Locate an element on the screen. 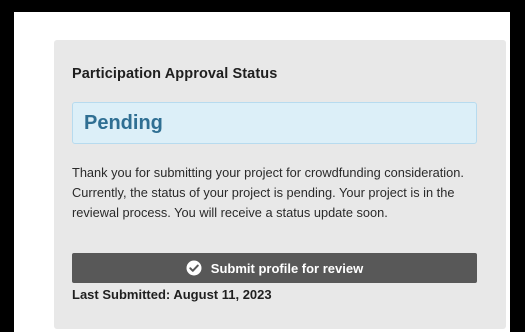 The image size is (525, 332). check-circle-icon is located at coordinates (194, 268).